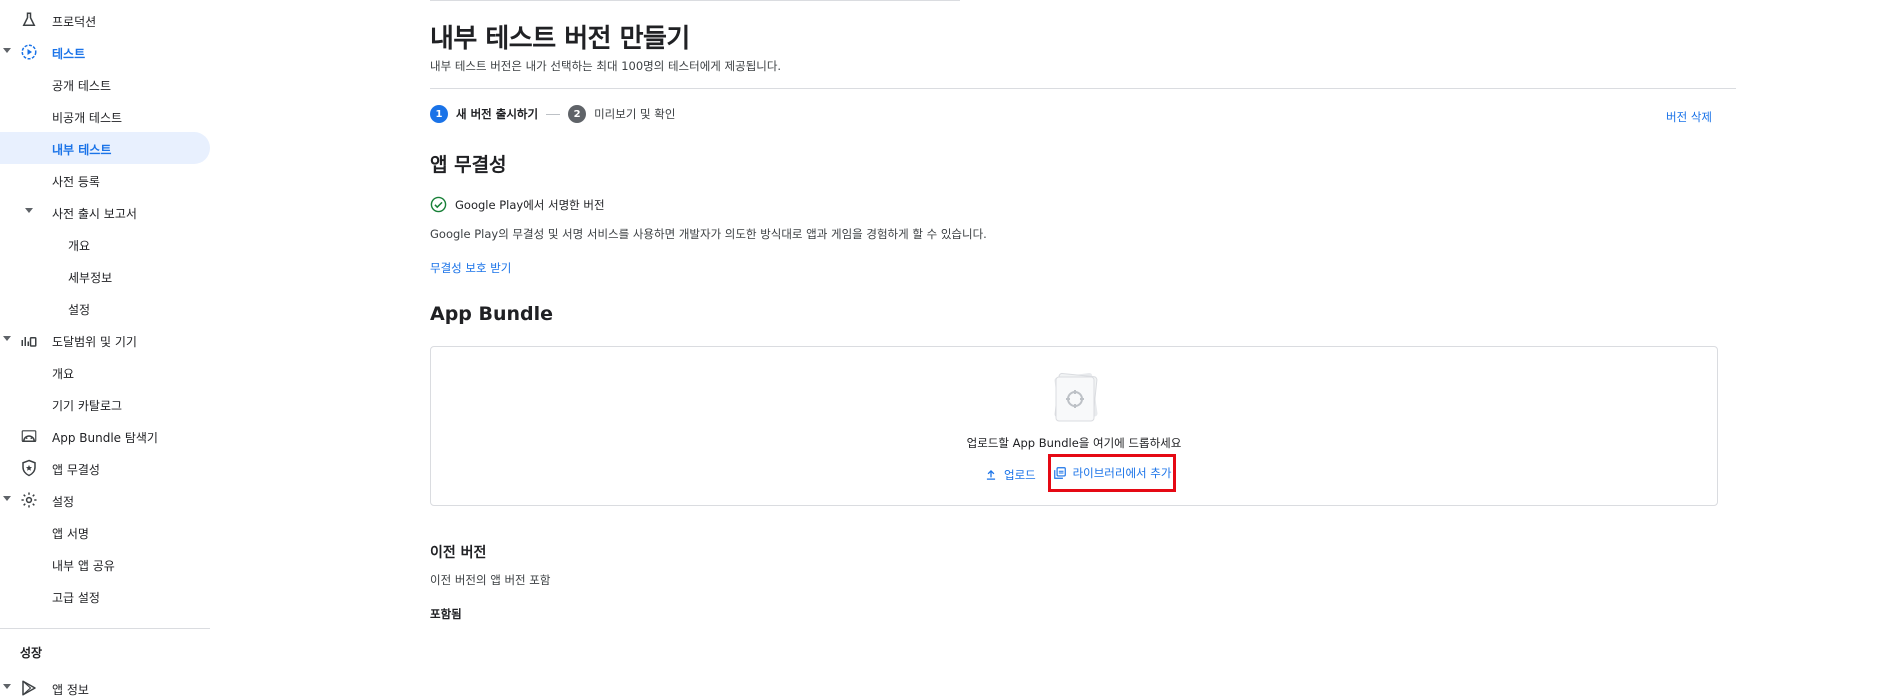 Image resolution: width=1902 pixels, height=700 pixels. Describe the element at coordinates (1074, 443) in the screenshot. I see `dropzone-instructions: 업로드할 App Bundle을 여기에 드롭하세요` at that location.